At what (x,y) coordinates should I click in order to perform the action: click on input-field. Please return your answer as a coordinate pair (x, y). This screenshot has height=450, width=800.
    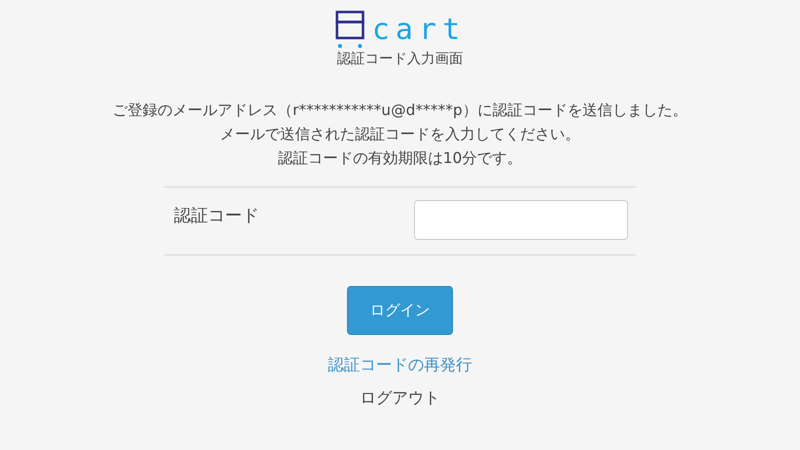
    Looking at the image, I should click on (521, 220).